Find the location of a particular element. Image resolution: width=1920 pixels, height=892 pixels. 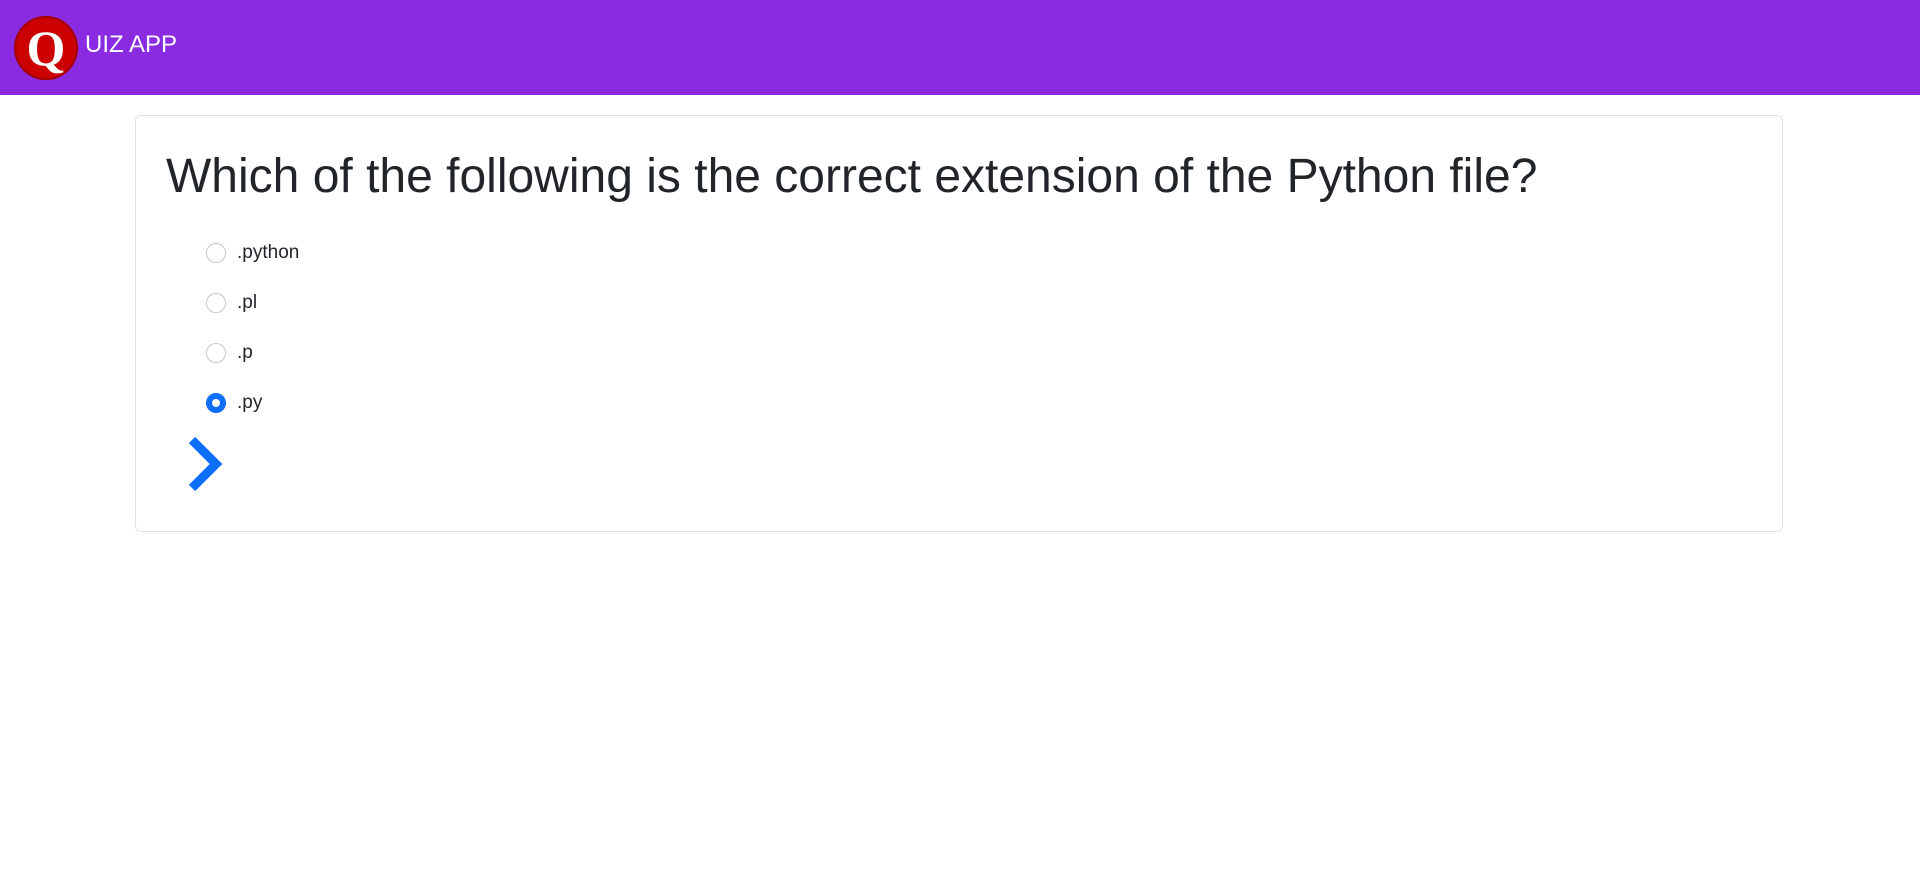

option-label: .py is located at coordinates (250, 402).